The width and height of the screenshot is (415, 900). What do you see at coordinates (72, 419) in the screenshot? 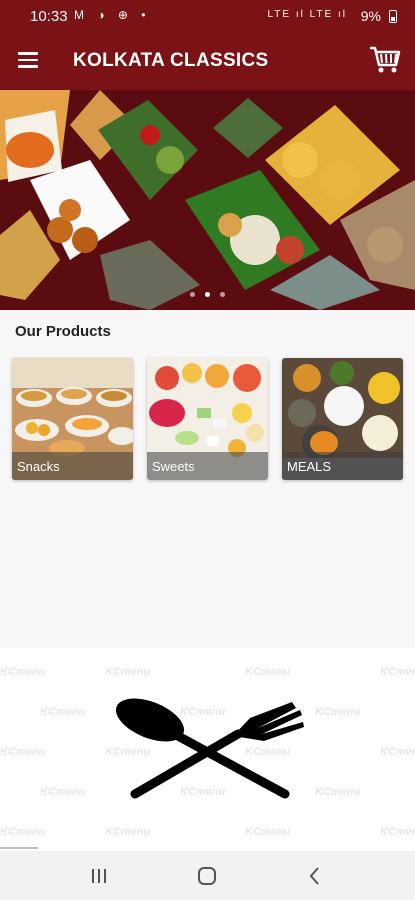
I see `product-card-snacks: Snacks` at bounding box center [72, 419].